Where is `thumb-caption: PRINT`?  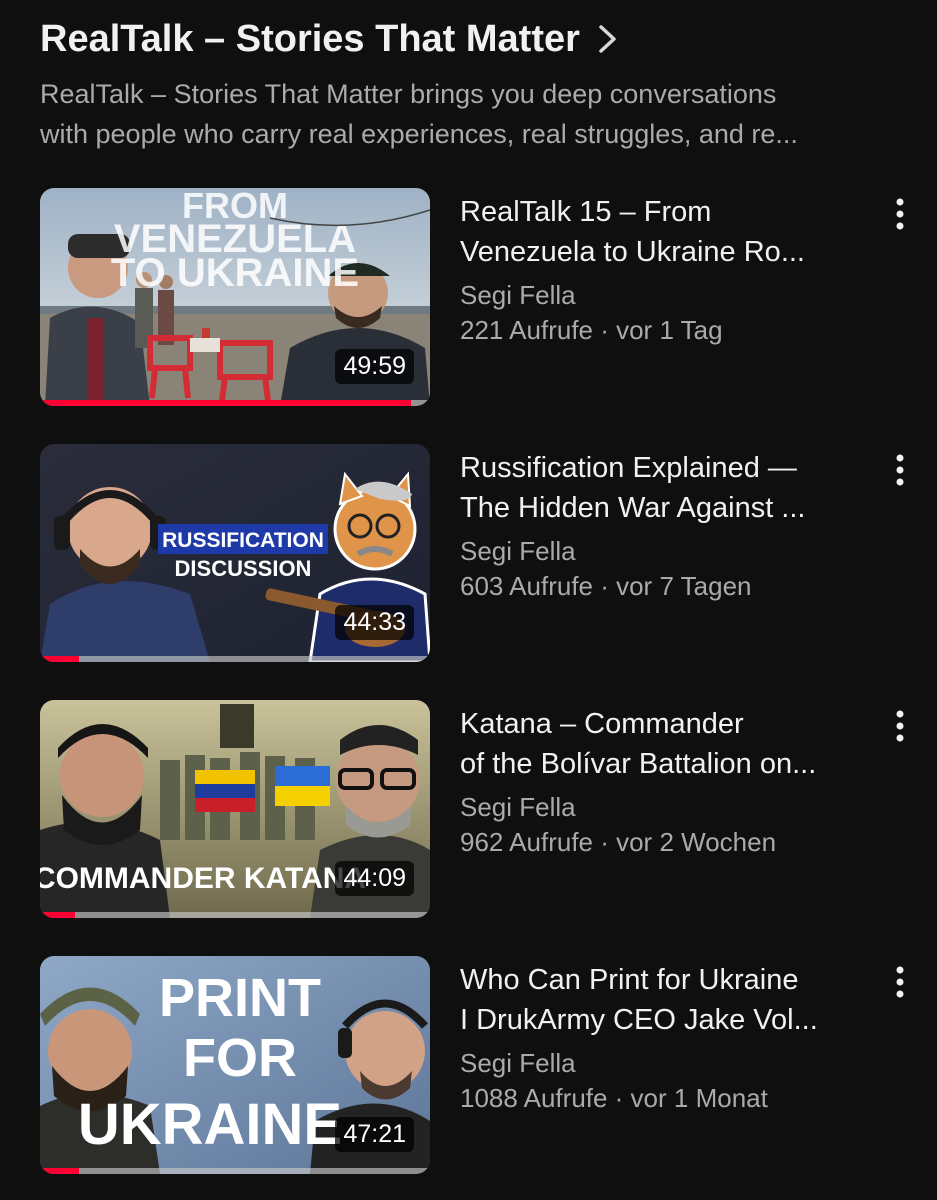
thumb-caption: PRINT is located at coordinates (240, 998).